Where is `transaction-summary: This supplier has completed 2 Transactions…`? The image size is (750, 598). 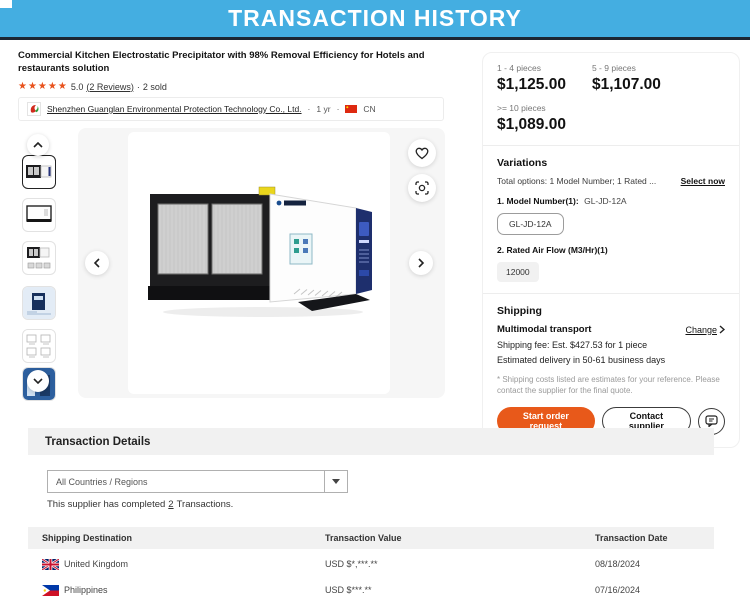 transaction-summary: This supplier has completed 2 Transactions… is located at coordinates (140, 504).